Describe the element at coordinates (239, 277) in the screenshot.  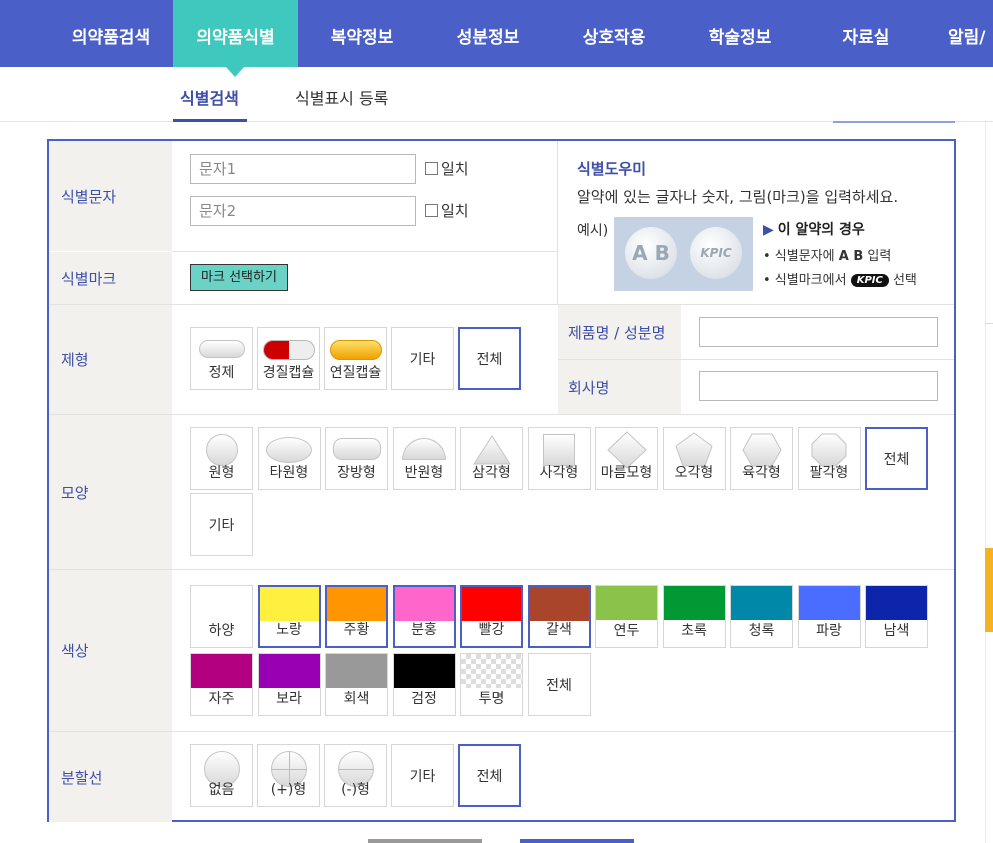
I see `select-mark-button: 마크 선택하기` at that location.